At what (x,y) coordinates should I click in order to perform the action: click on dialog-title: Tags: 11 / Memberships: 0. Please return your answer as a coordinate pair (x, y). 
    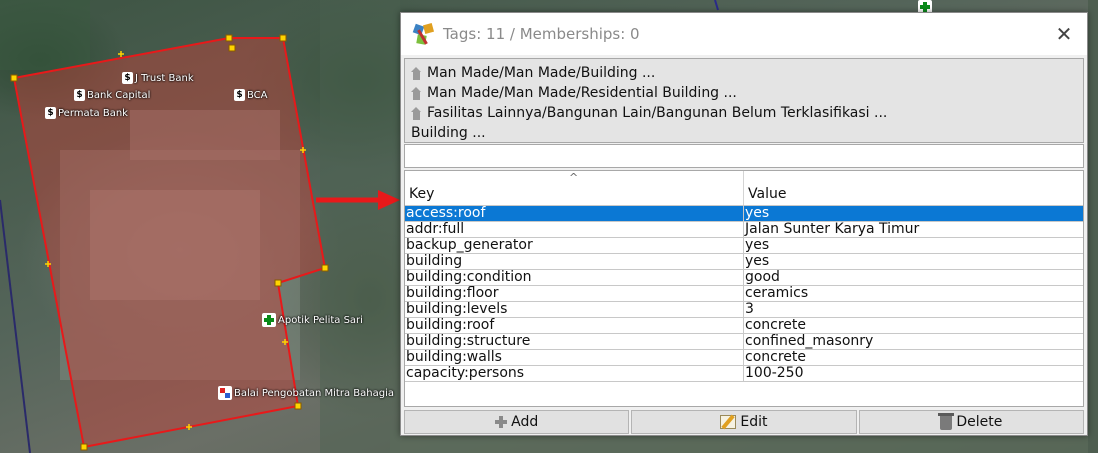
    Looking at the image, I should click on (541, 34).